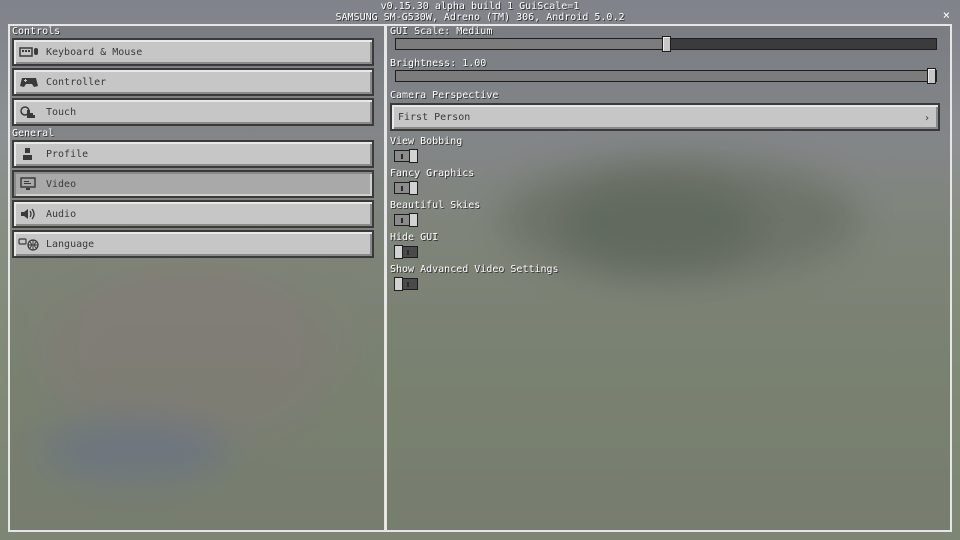  I want to click on brightness-fill, so click(663, 76).